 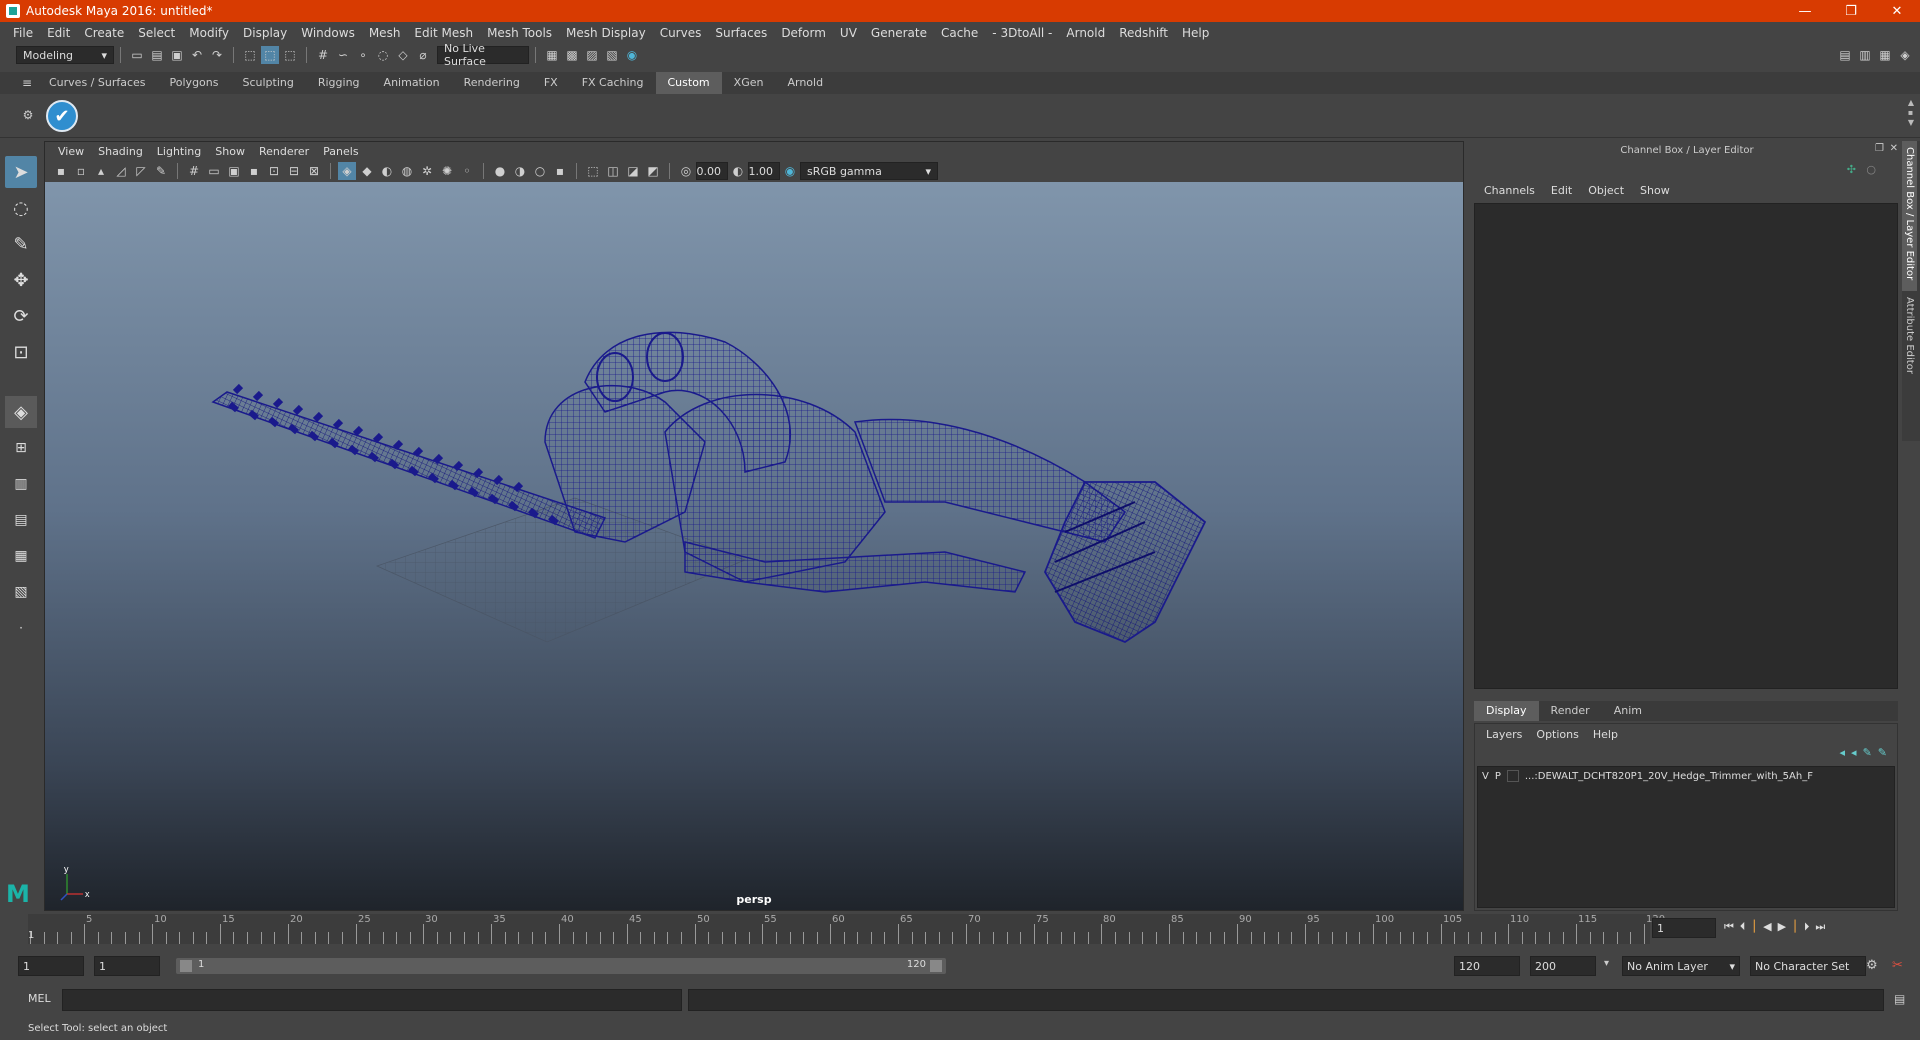 I want to click on channel-box-options-icon: ○, so click(x=1871, y=169).